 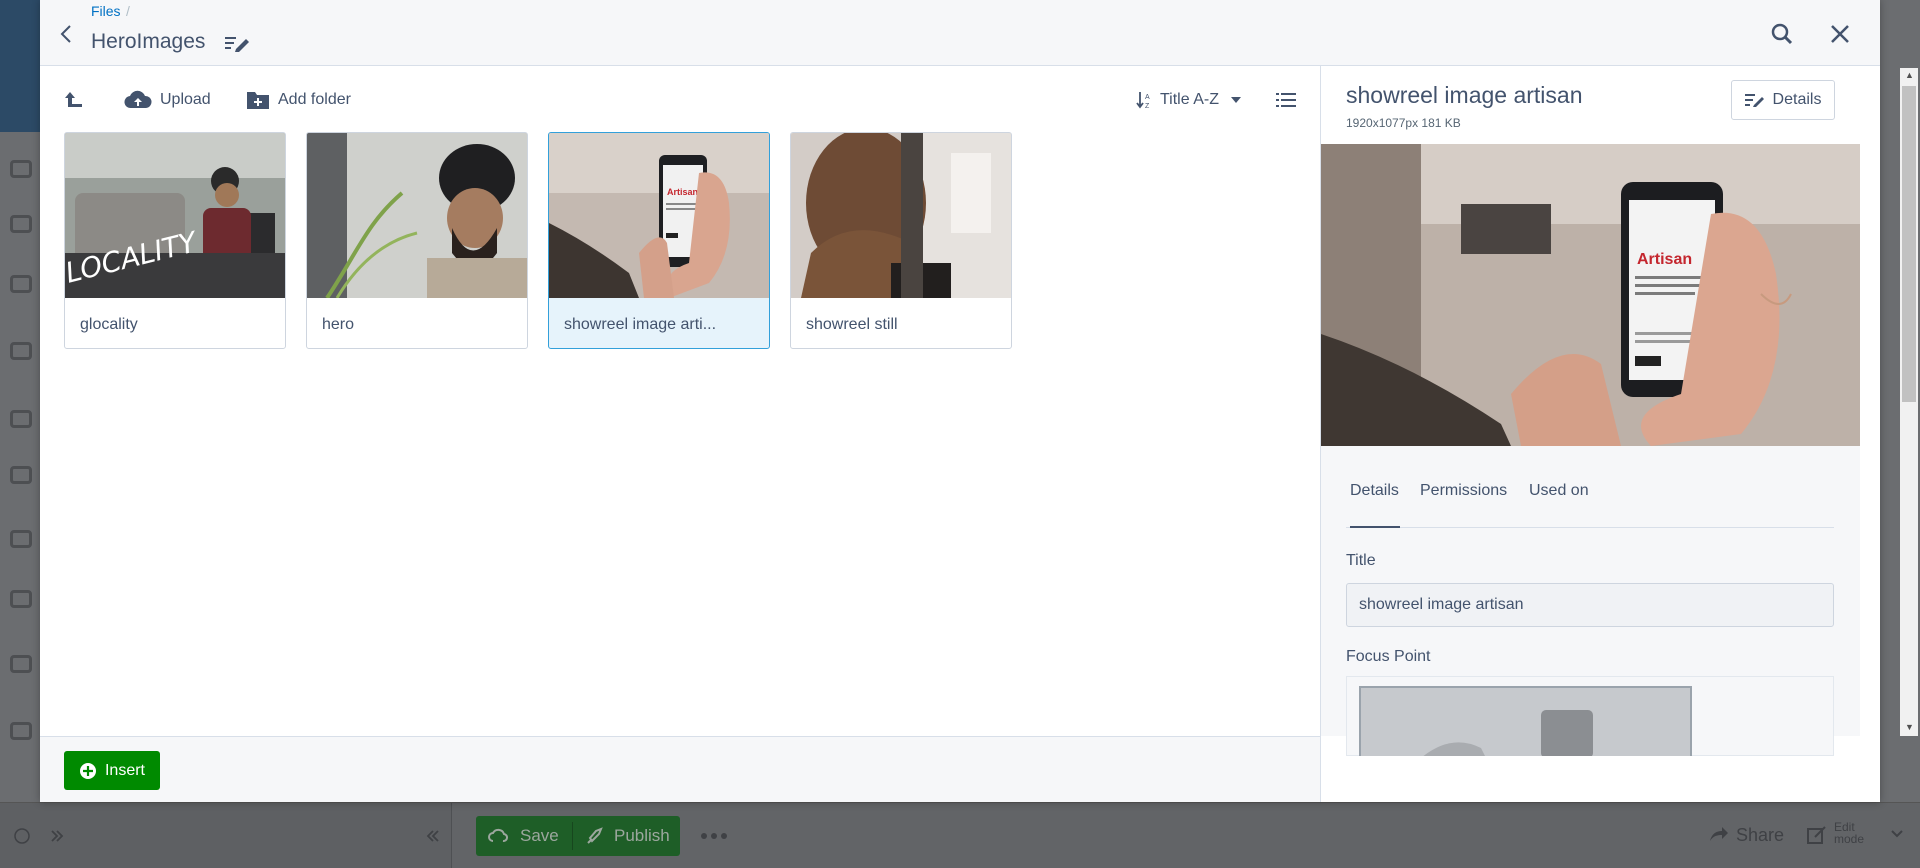 I want to click on close-button, so click(x=1840, y=34).